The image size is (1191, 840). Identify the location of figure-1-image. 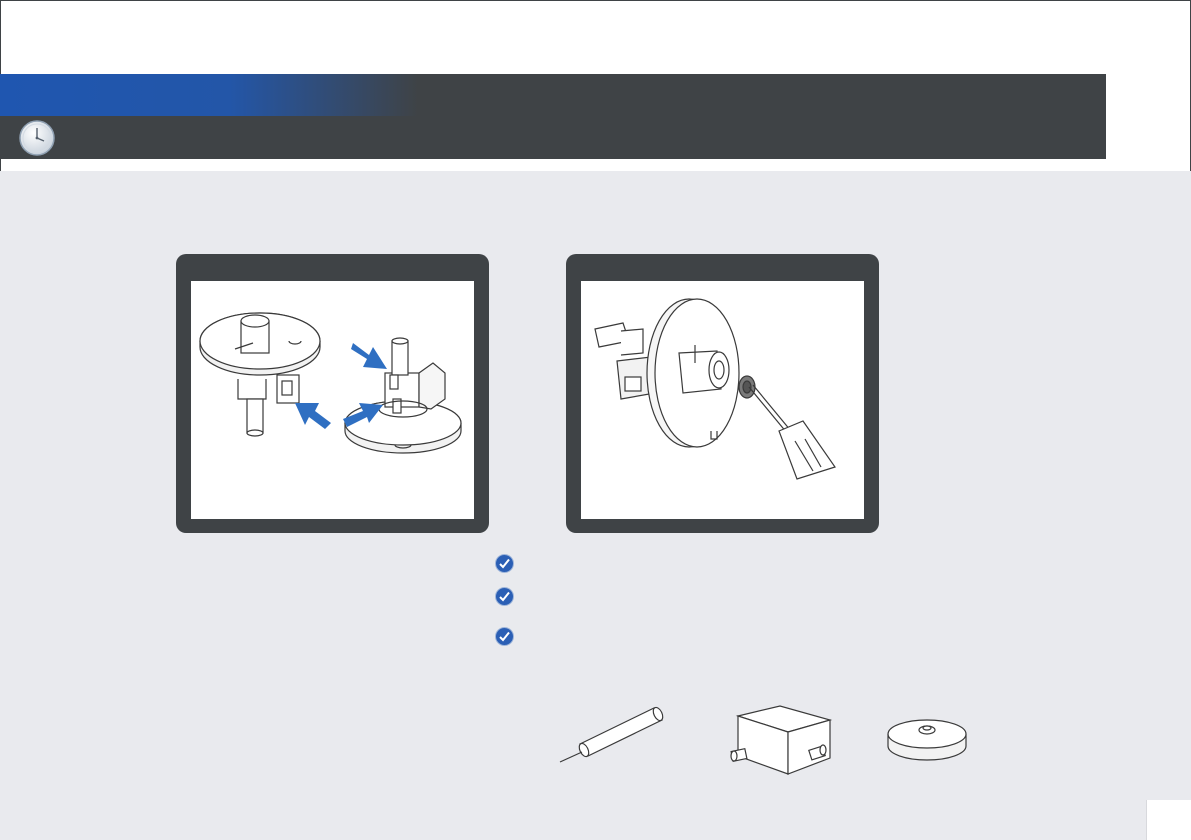
(332, 400).